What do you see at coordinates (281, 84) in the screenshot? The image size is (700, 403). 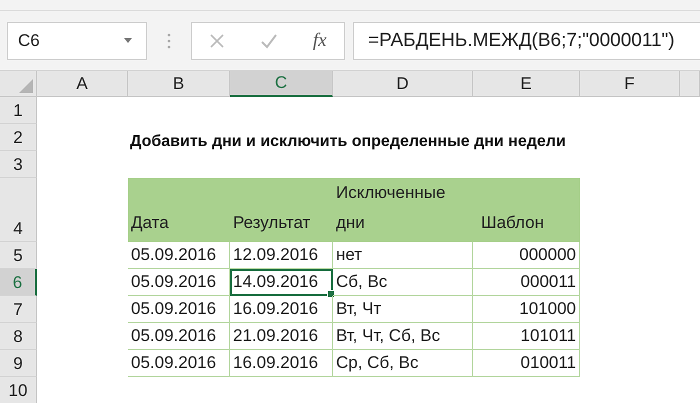 I see `column-header: C` at bounding box center [281, 84].